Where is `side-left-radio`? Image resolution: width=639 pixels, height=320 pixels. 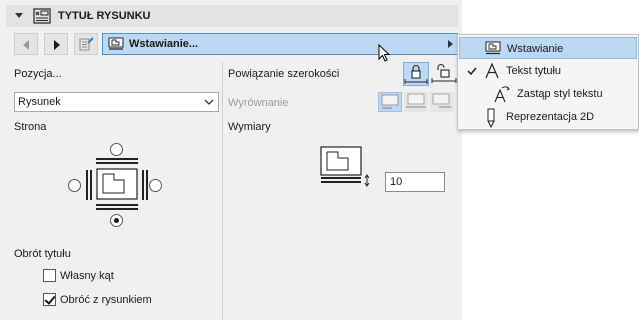 side-left-radio is located at coordinates (74, 185).